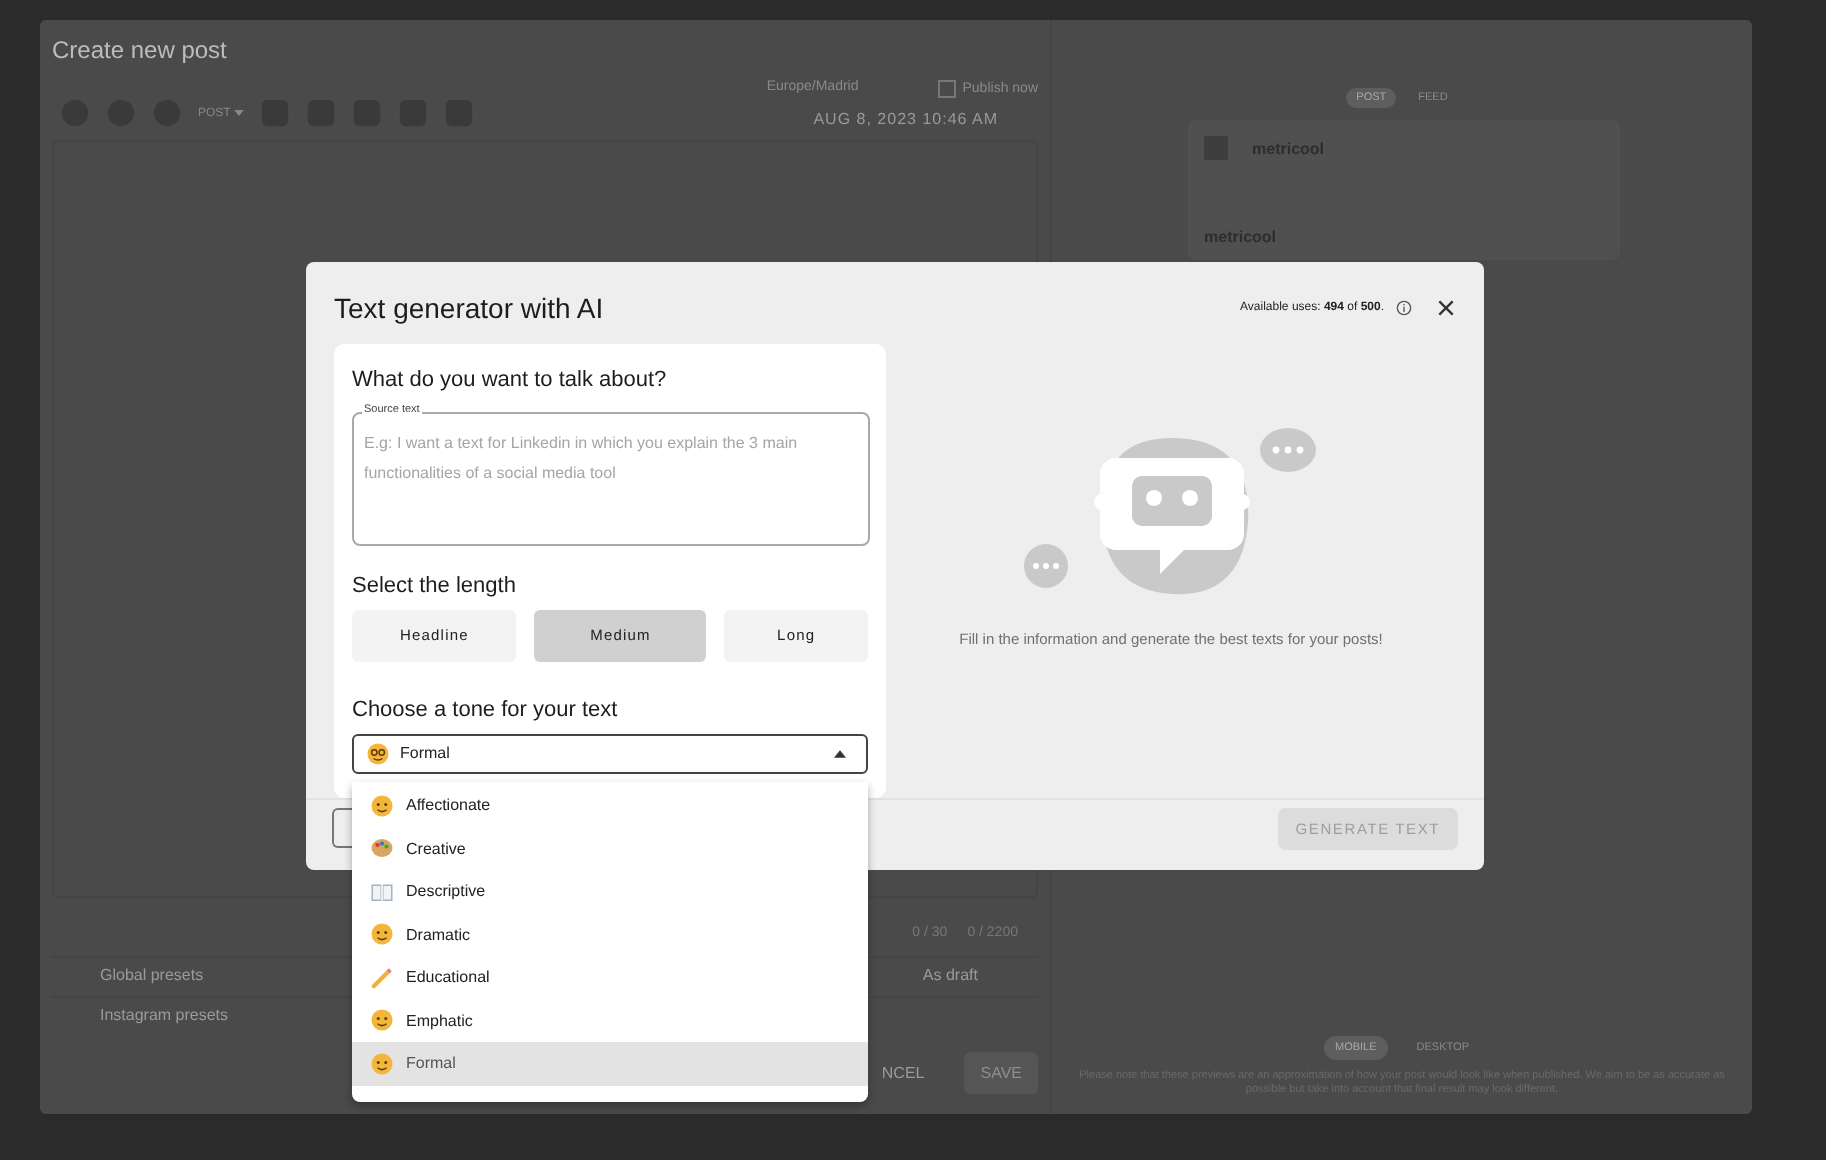 The image size is (1826, 1160). Describe the element at coordinates (239, 113) in the screenshot. I see `caret-icon` at that location.